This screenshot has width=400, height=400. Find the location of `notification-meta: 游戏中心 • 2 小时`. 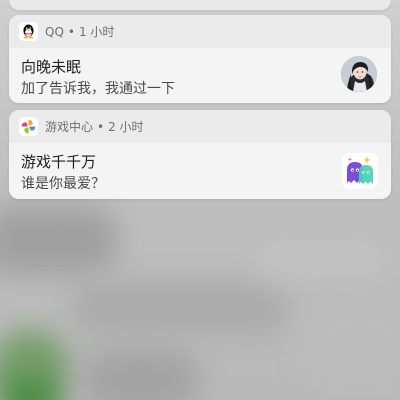

notification-meta: 游戏中心 • 2 小时 is located at coordinates (94, 126).